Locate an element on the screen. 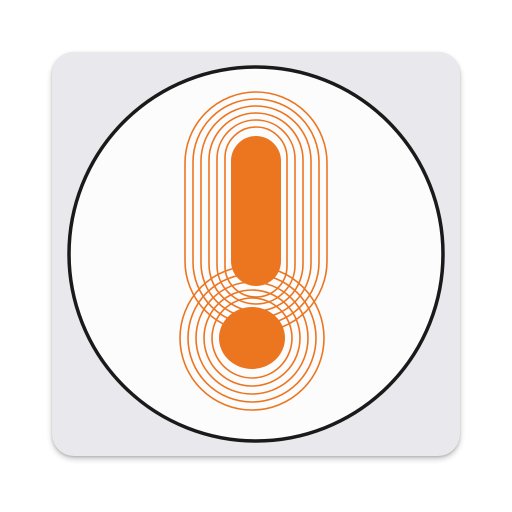 This screenshot has width=512, height=512. exclamation-dot is located at coordinates (252, 338).